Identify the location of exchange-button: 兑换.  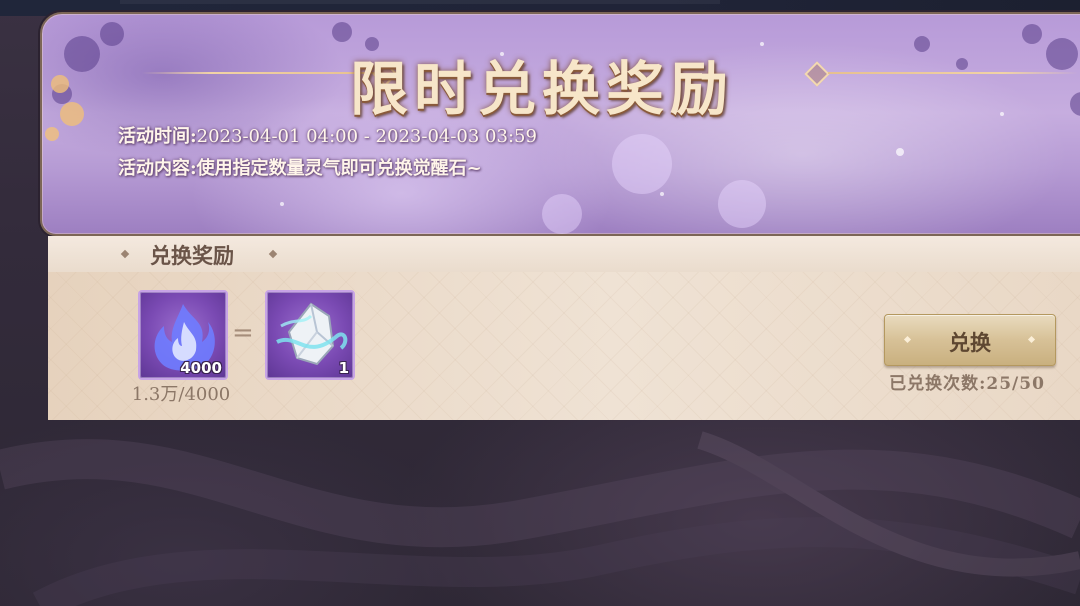
(970, 340).